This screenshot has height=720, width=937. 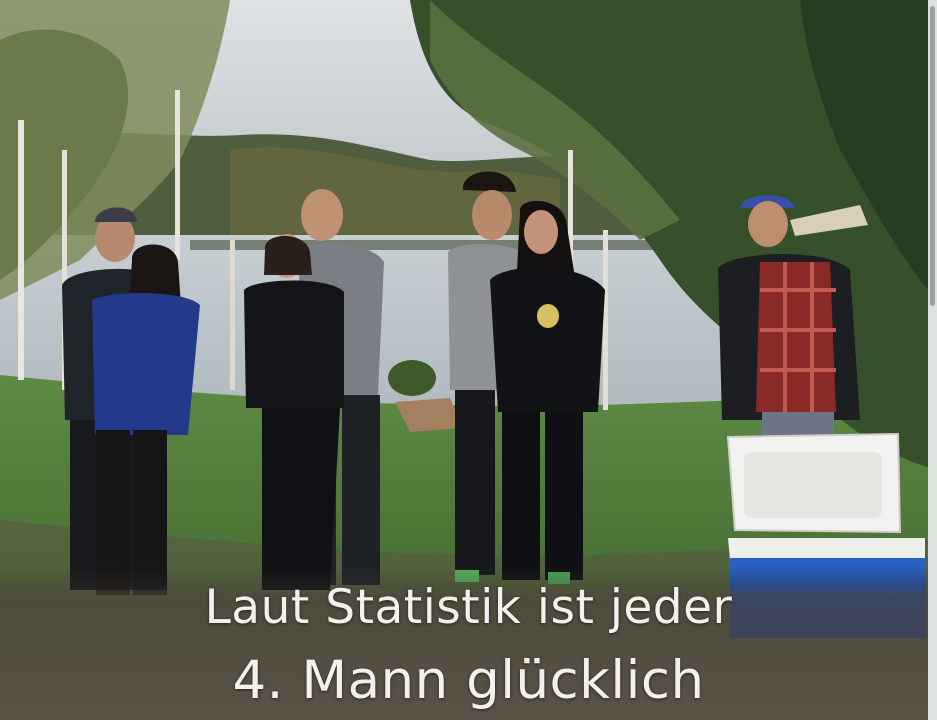 I want to click on bush, so click(x=412, y=378).